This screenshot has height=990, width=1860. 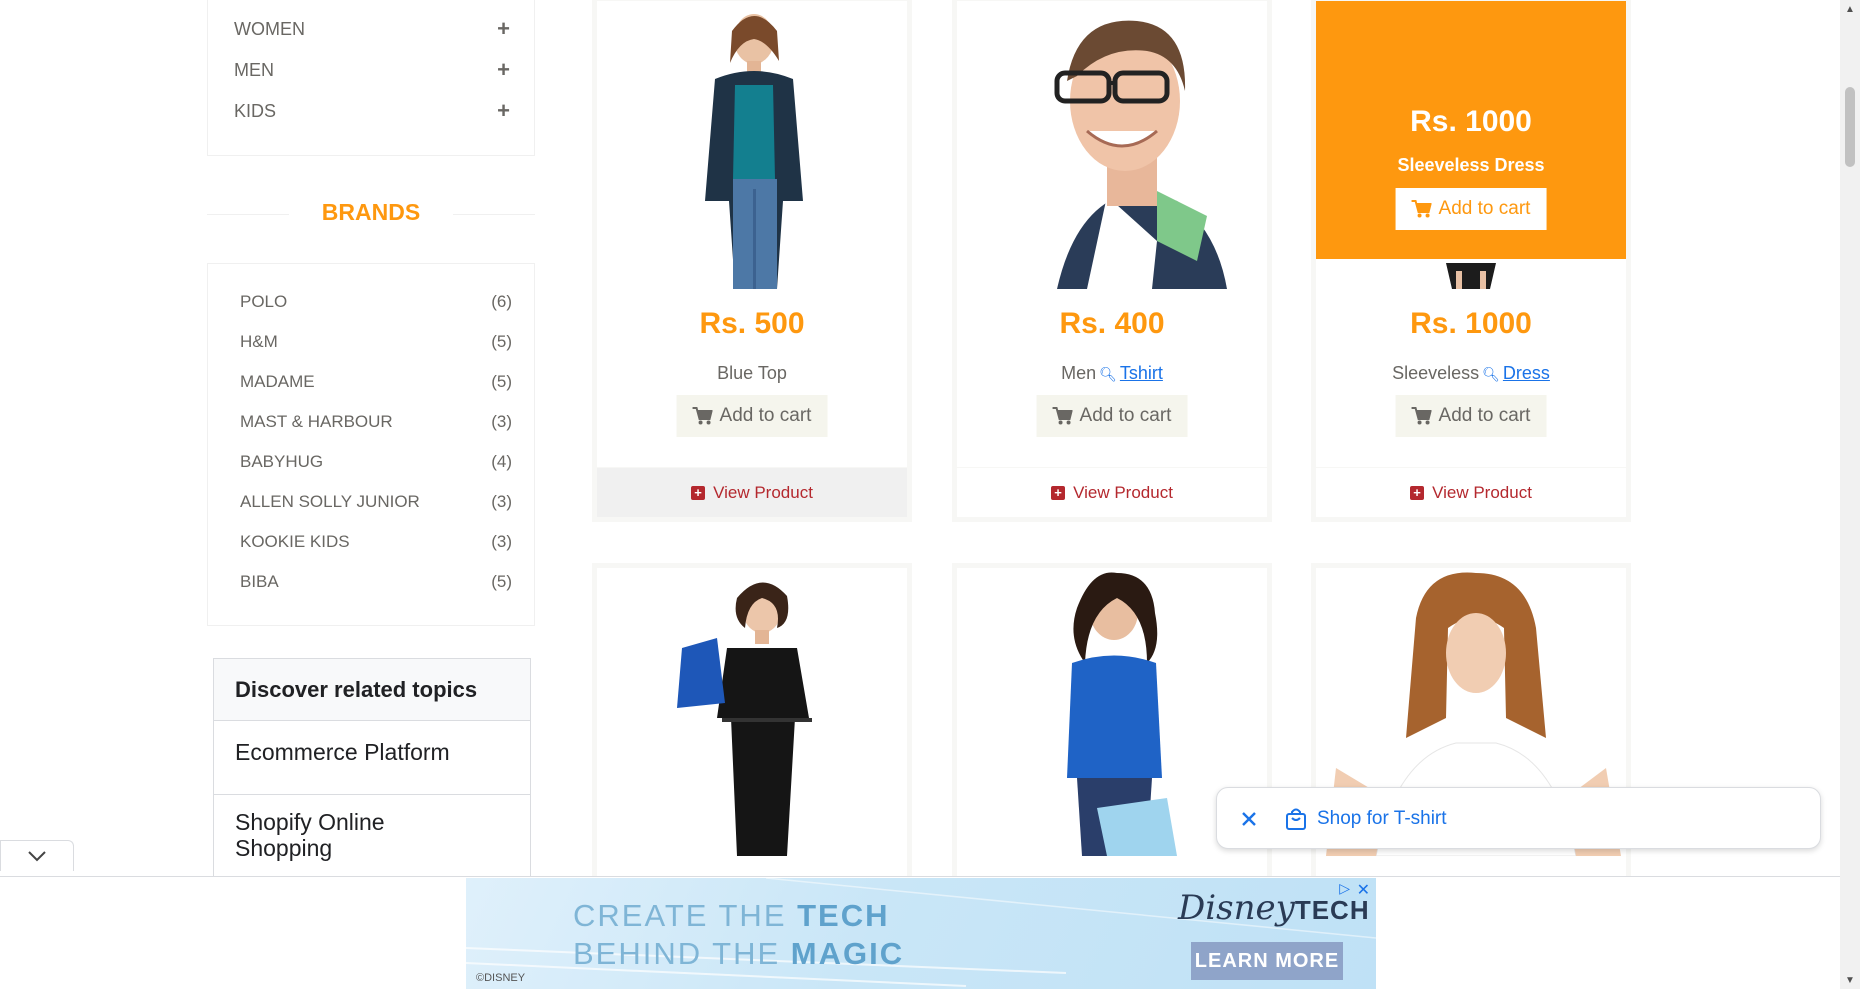 What do you see at coordinates (501, 978) in the screenshot?
I see `ad-copyright: ©DISNEY` at bounding box center [501, 978].